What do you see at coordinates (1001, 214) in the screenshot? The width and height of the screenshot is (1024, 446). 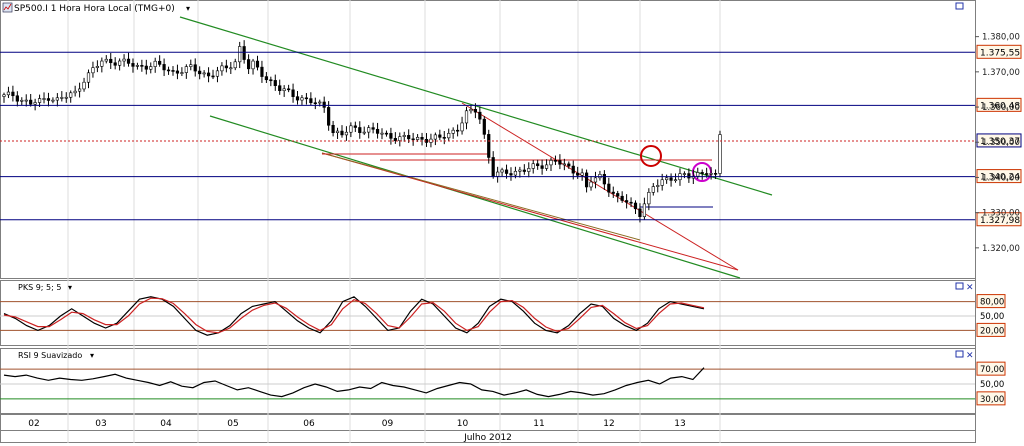 I see `y-tick-label: 1.330,00` at bounding box center [1001, 214].